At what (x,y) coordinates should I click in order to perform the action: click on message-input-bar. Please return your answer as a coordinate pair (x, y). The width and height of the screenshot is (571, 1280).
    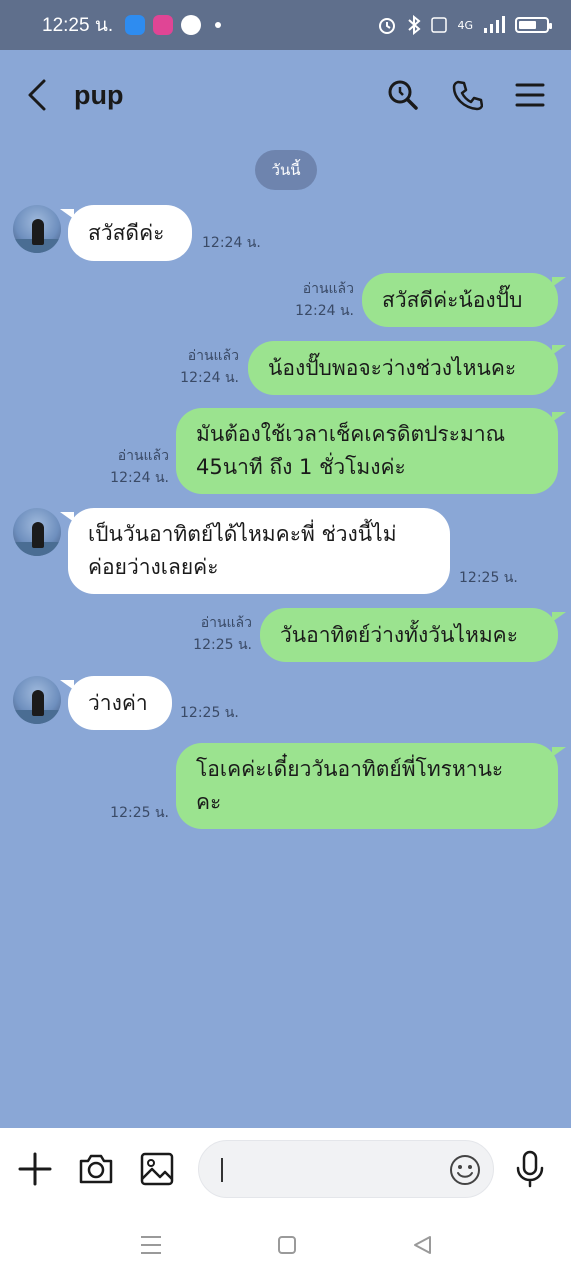
    Looking at the image, I should click on (285, 1169).